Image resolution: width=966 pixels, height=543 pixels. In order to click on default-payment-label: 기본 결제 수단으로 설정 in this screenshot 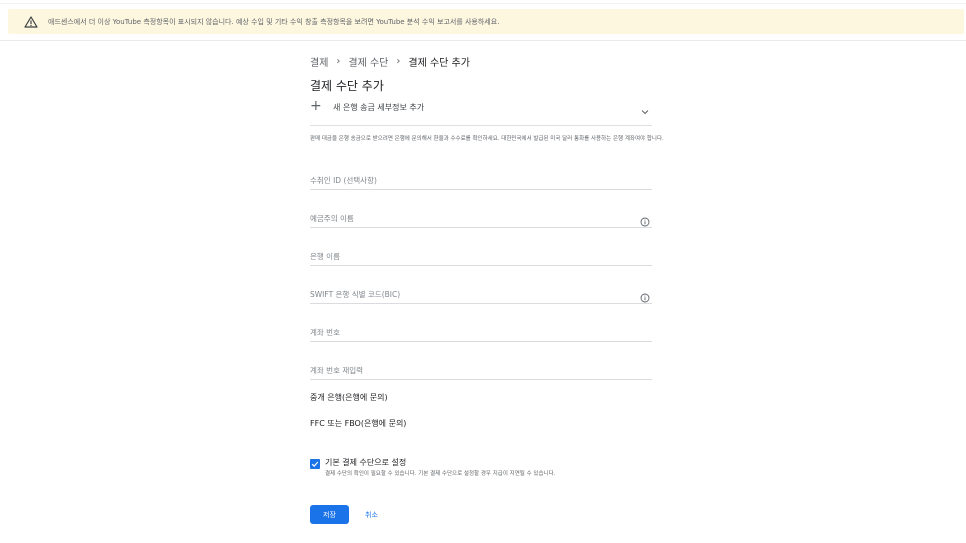, I will do `click(366, 462)`.